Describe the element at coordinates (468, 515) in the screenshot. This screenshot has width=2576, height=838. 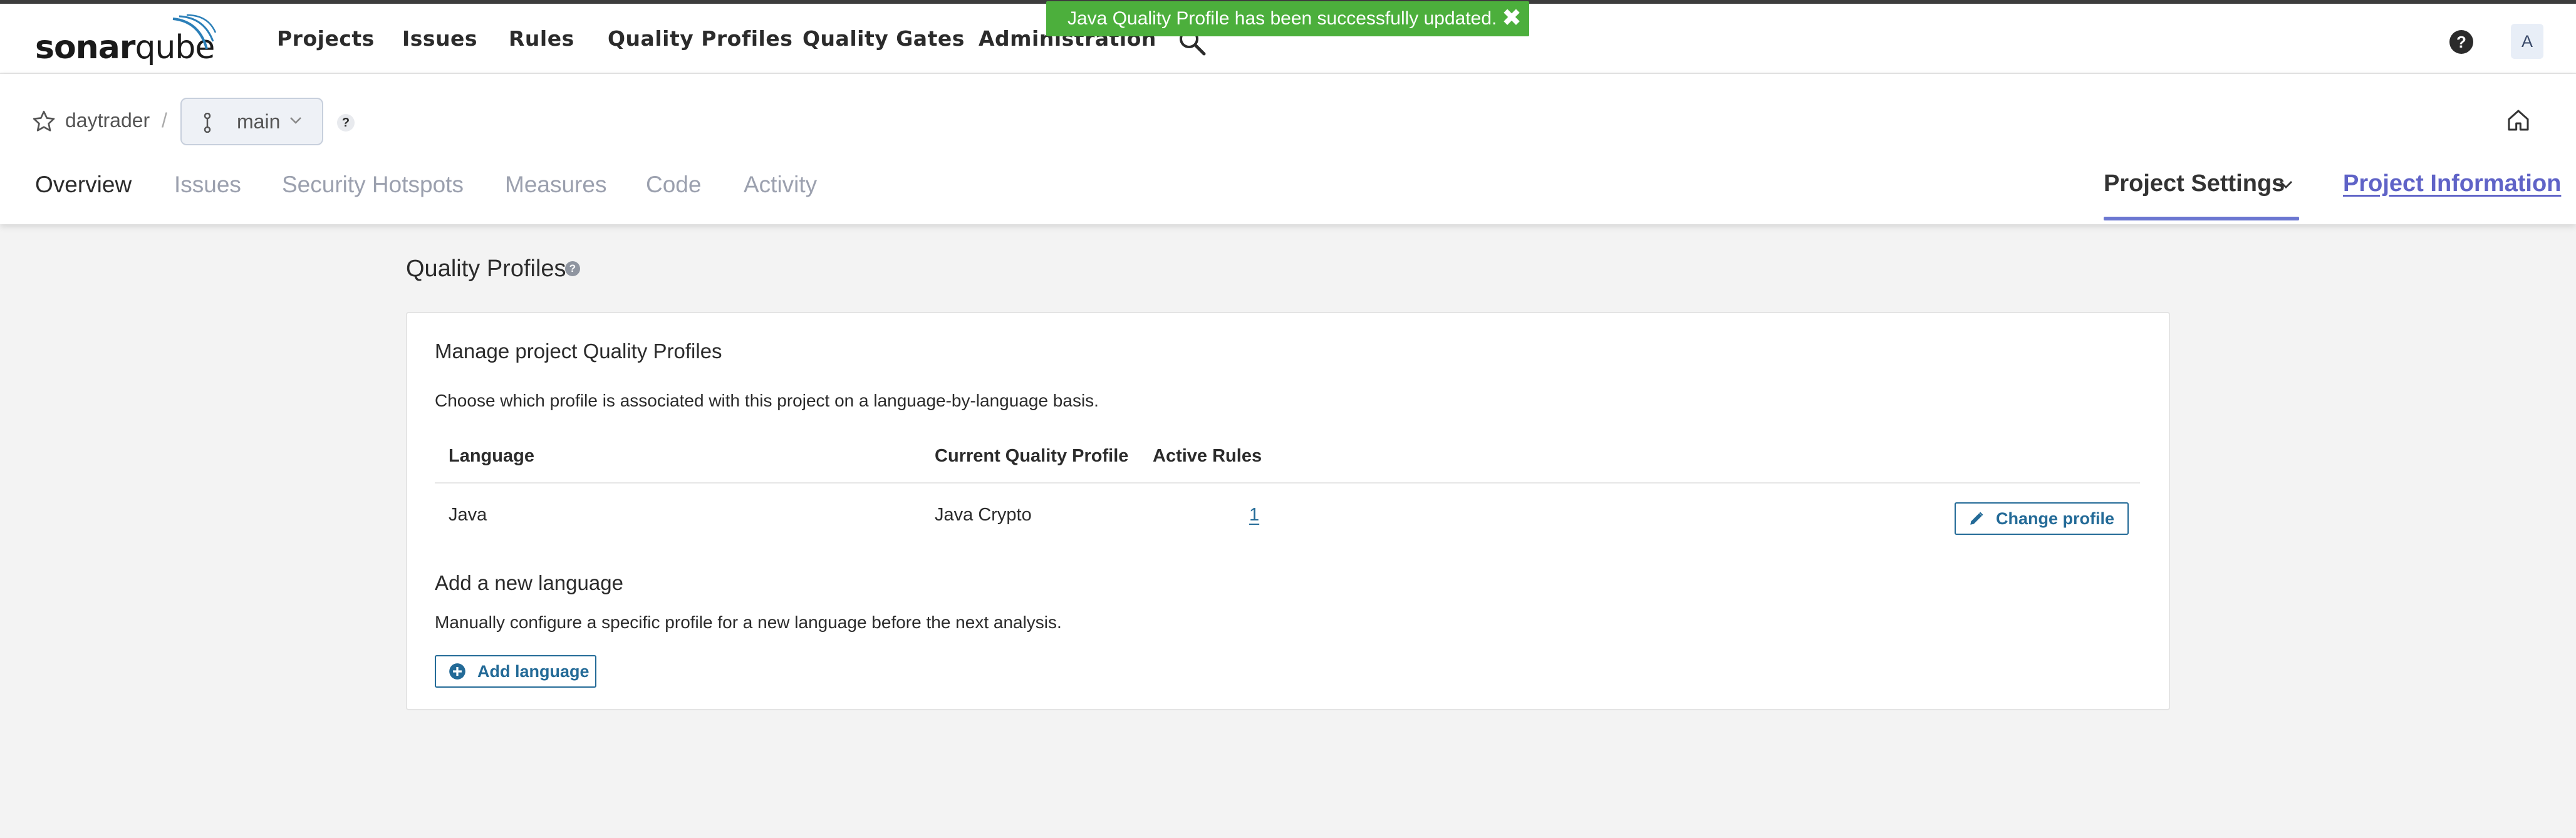
I see `row-language: Java` at that location.